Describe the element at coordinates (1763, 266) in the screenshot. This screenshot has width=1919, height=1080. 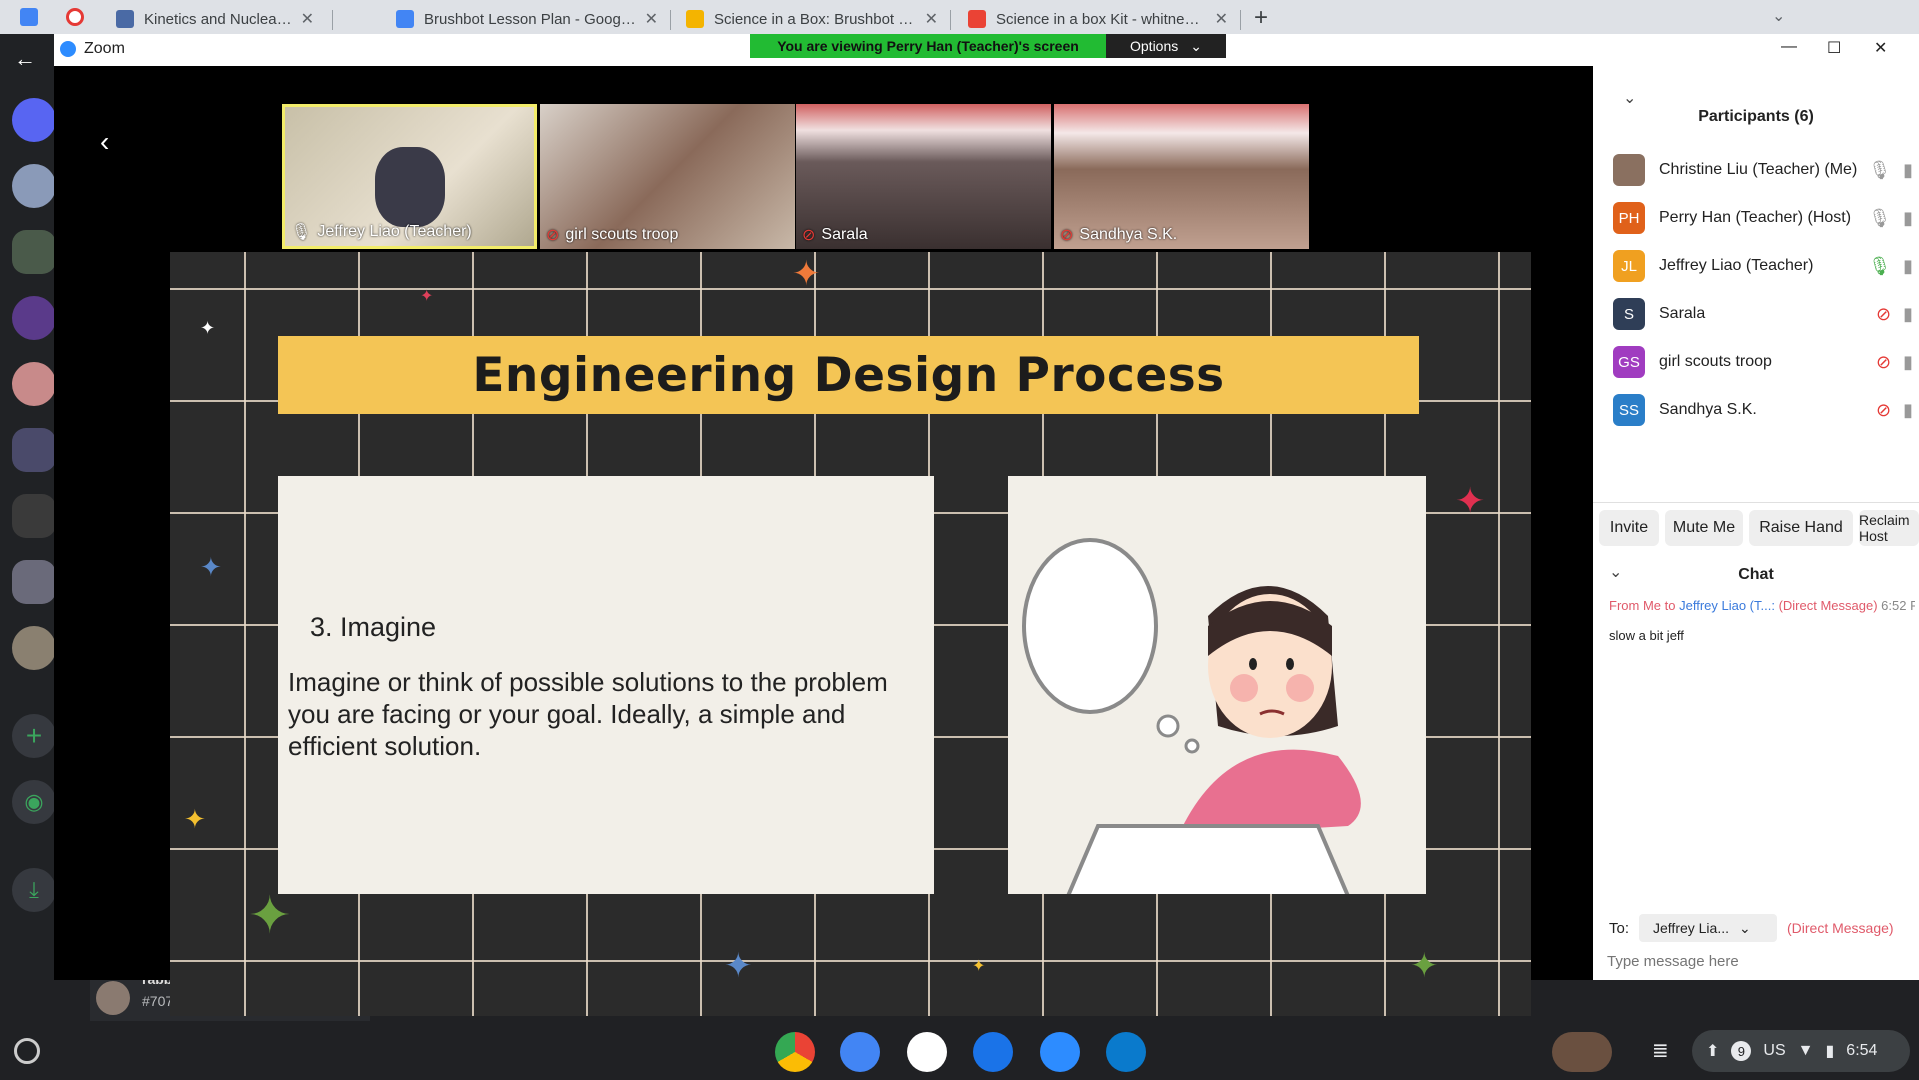
I see `participant-row: JL Jeffrey Liao (Teacher) 🎙 ▮` at that location.